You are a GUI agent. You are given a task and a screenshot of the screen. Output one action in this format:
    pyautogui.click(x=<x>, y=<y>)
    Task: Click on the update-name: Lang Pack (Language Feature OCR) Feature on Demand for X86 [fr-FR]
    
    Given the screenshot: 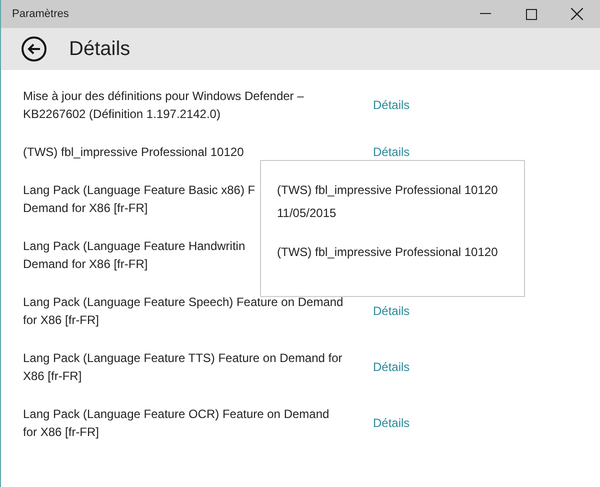 What is the action you would take?
    pyautogui.click(x=176, y=423)
    